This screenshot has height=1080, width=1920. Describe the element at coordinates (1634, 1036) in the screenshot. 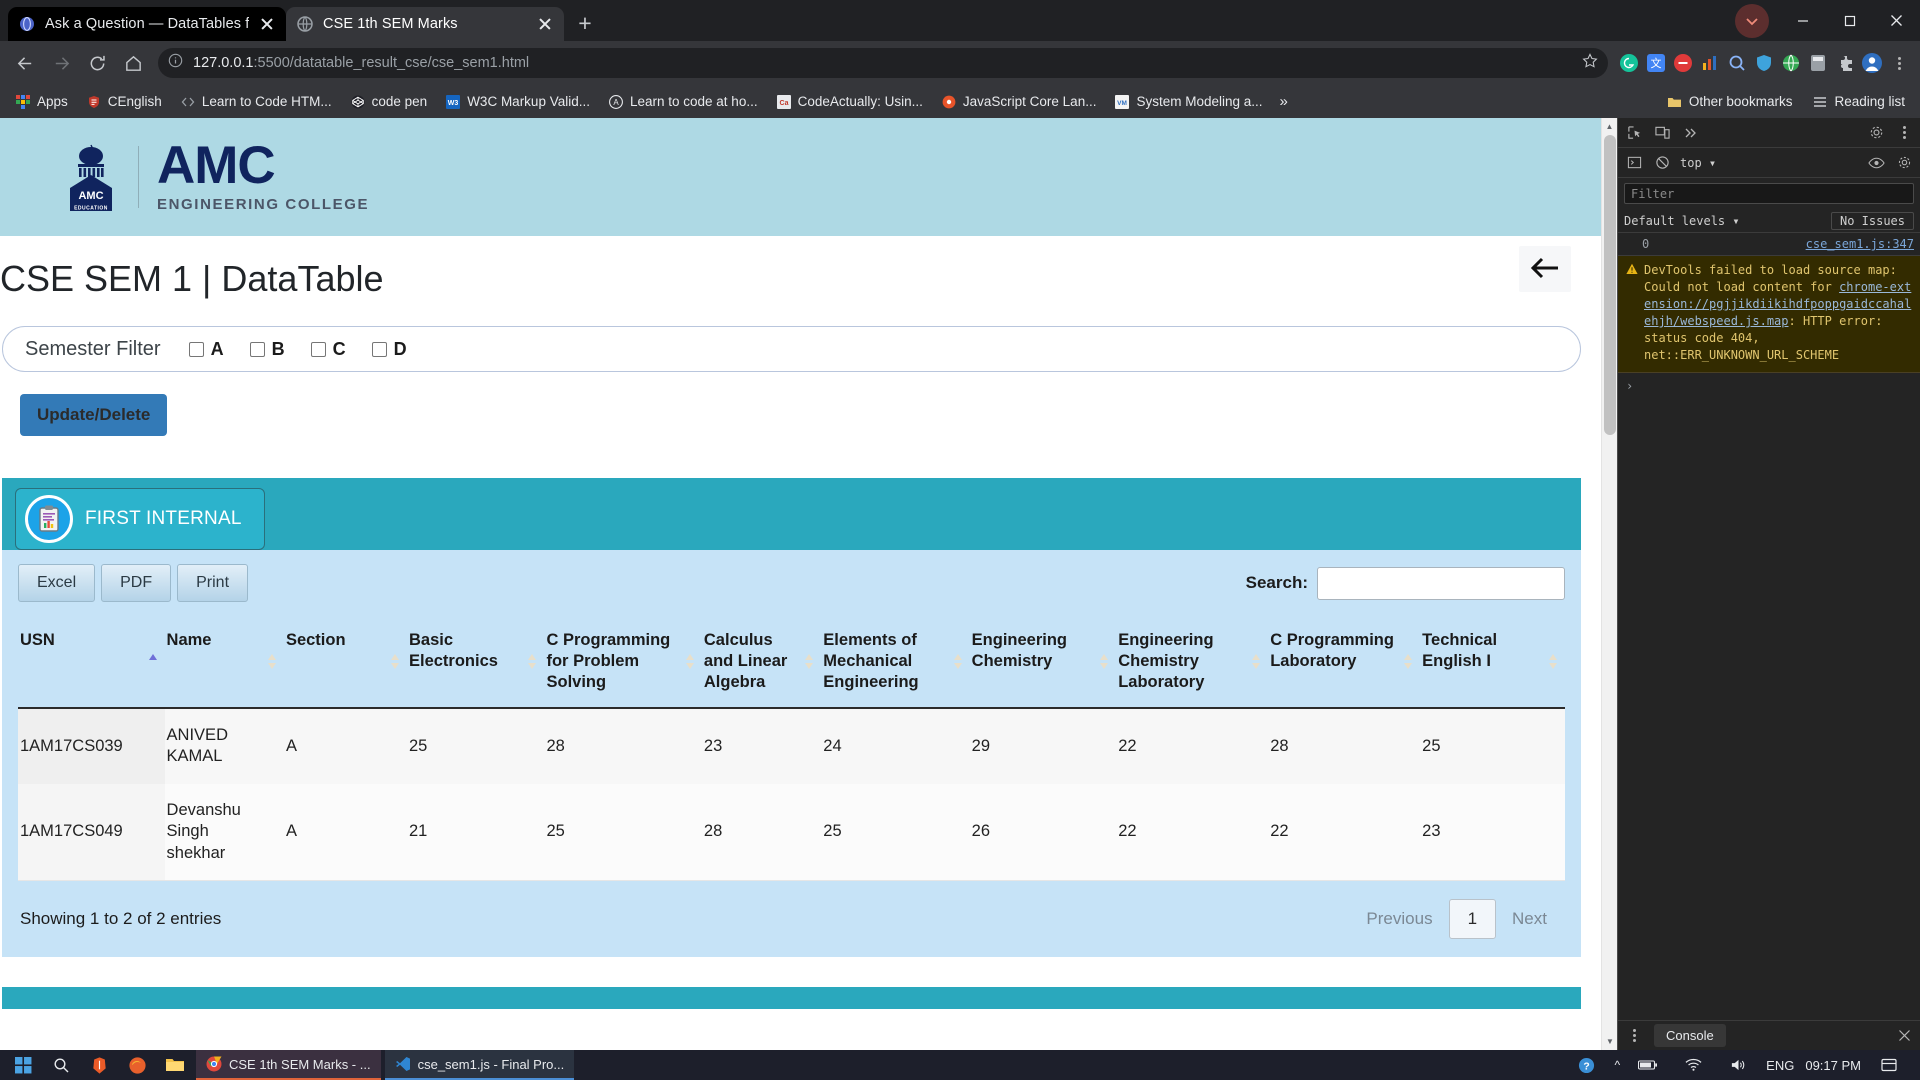

I see `drawer-more-options-icon` at that location.